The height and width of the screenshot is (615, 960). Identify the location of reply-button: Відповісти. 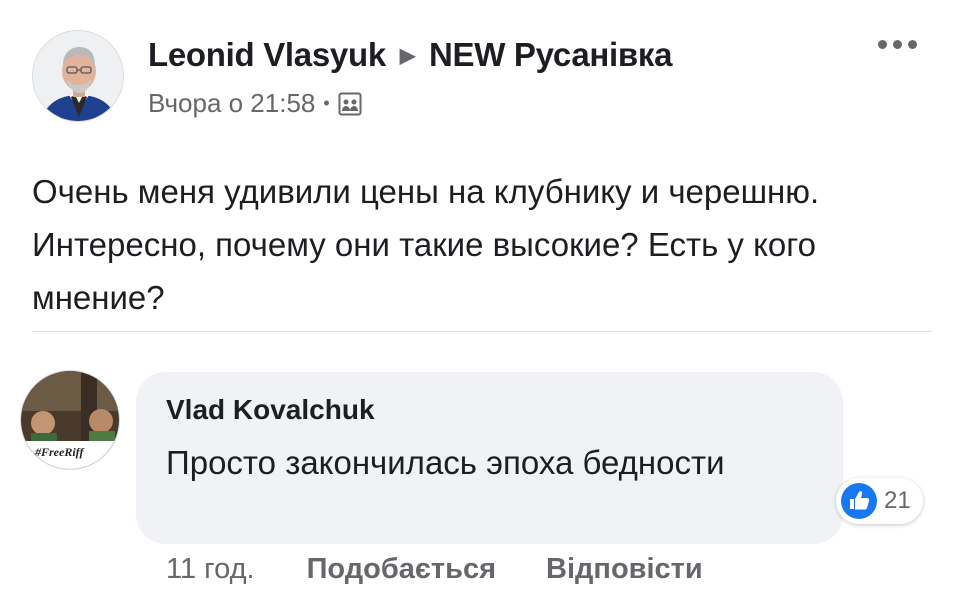
(624, 569).